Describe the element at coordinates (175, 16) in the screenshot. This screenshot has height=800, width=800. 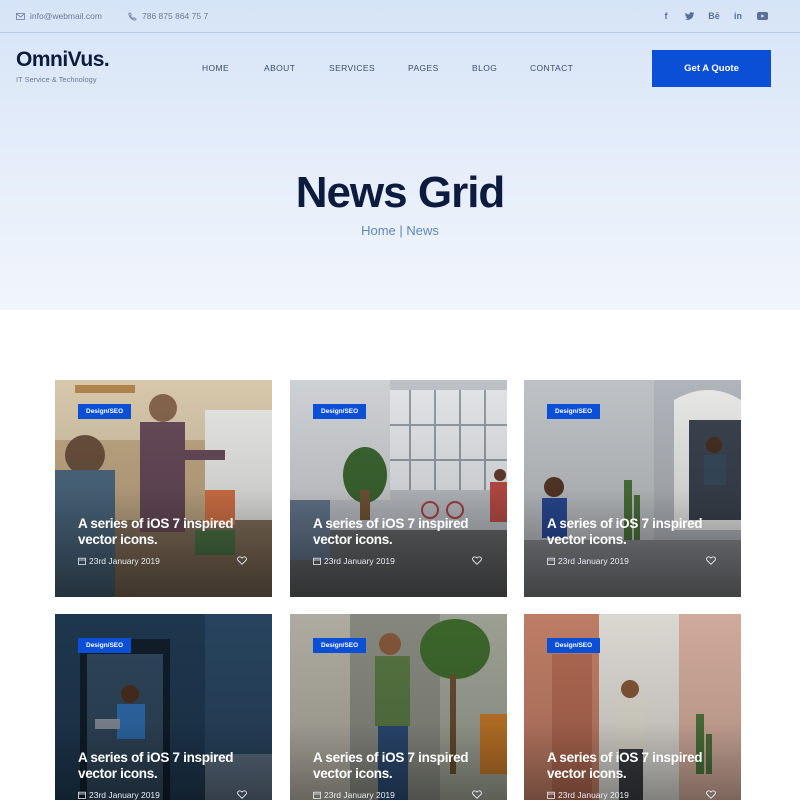
I see `phone-text: 786 875 864 75 7` at that location.